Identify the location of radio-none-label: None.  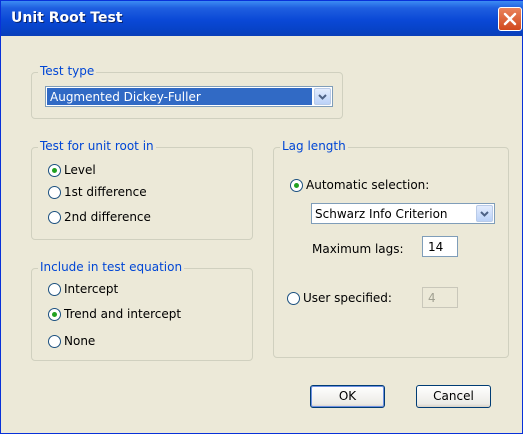
(80, 341).